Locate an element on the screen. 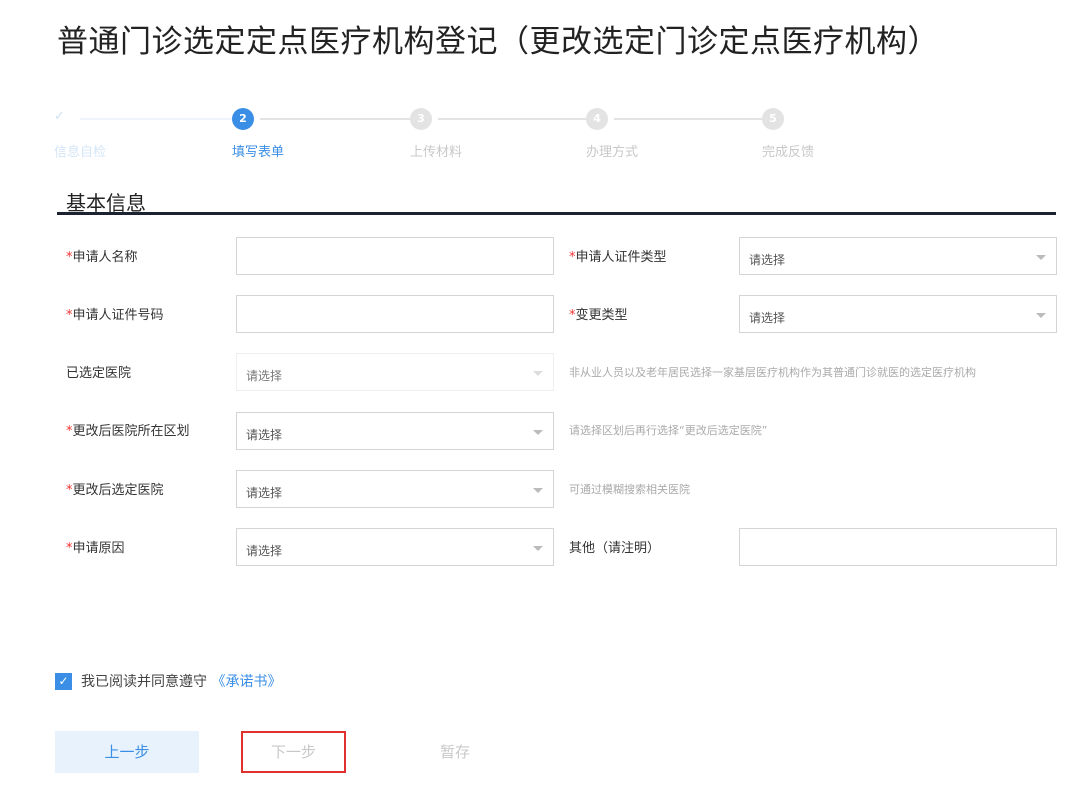  prev-button: 上一步 is located at coordinates (127, 752).